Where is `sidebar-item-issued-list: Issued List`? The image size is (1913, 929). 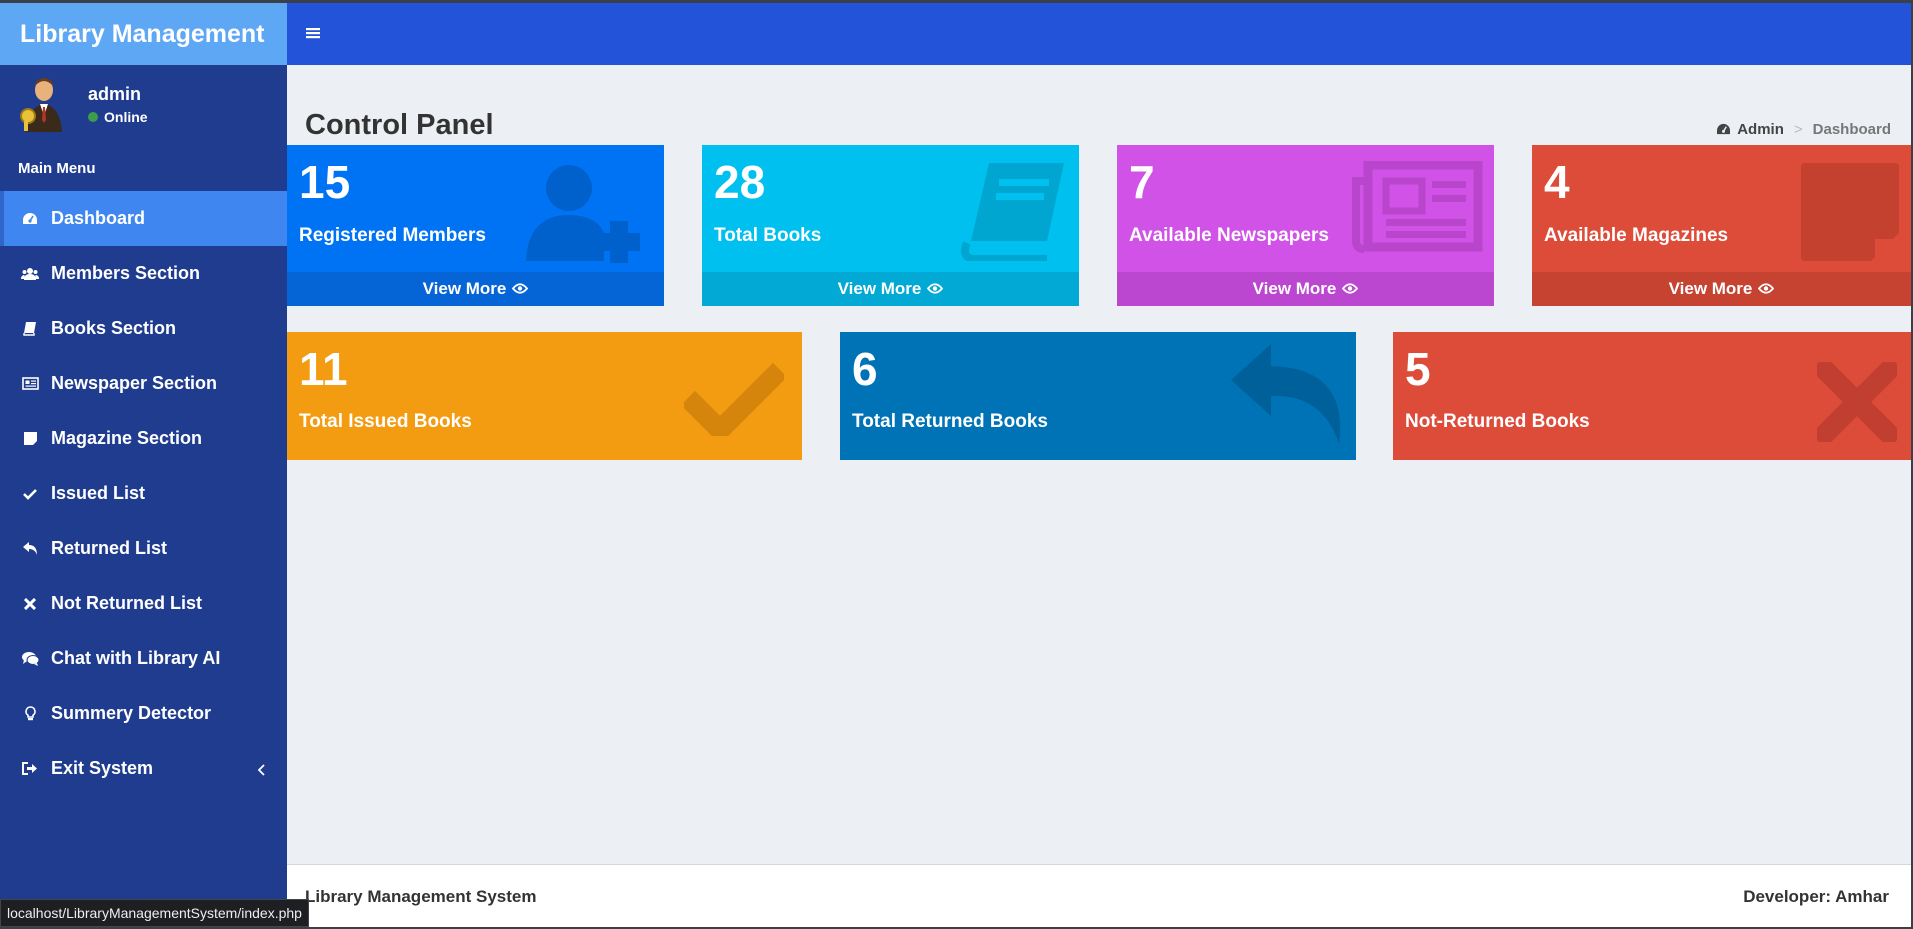 sidebar-item-issued-list: Issued List is located at coordinates (143, 493).